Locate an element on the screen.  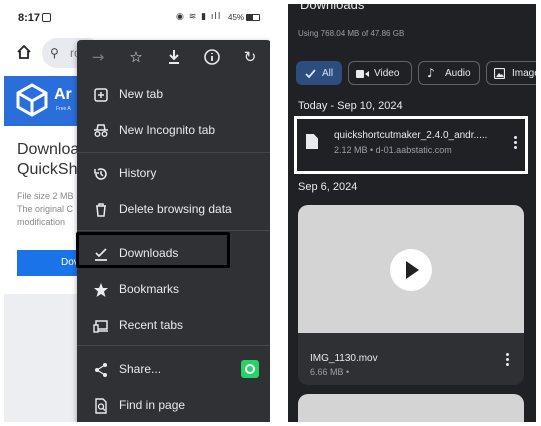
menu-item-label: Delete browsing data is located at coordinates (175, 209).